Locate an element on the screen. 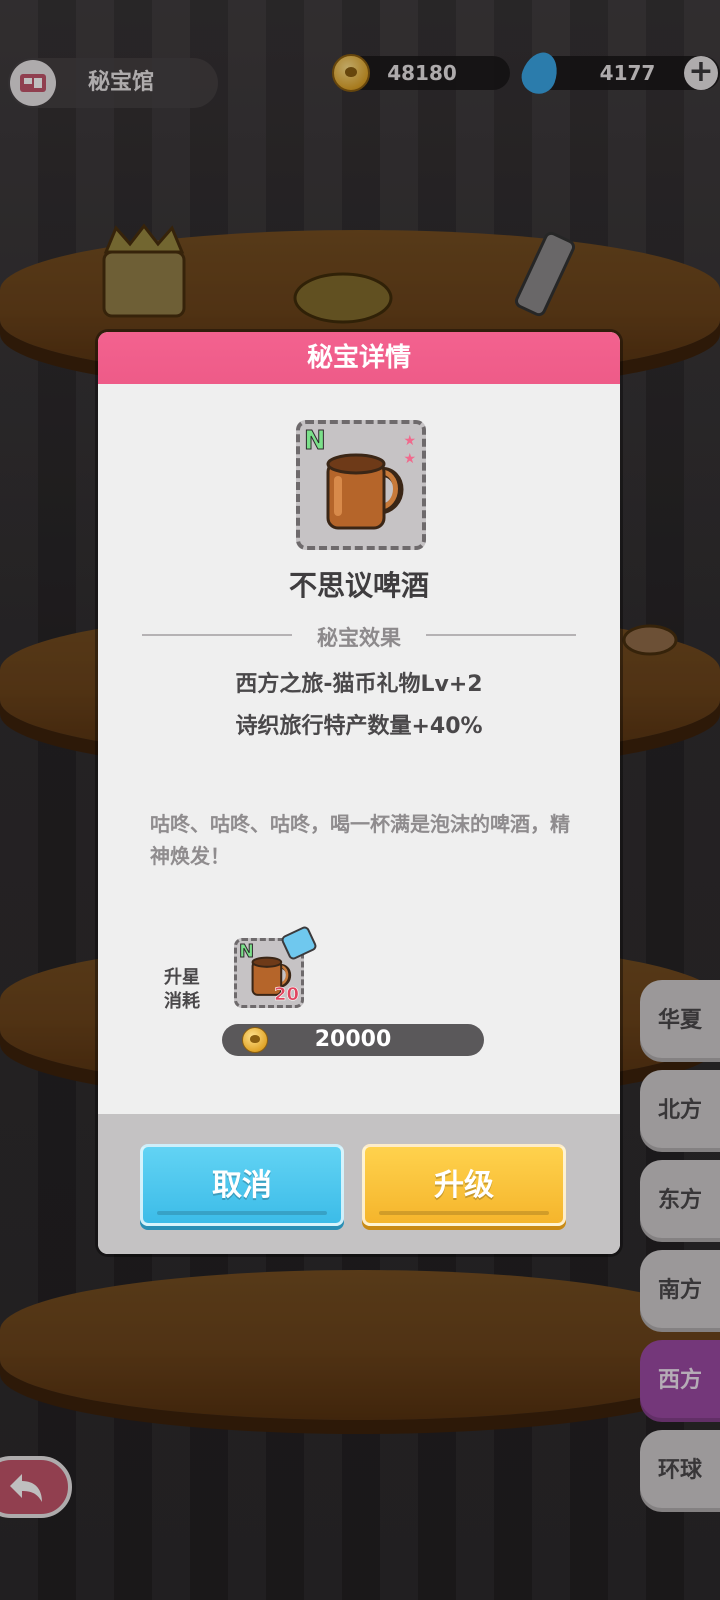 The width and height of the screenshot is (720, 1600). beer-mug-icon is located at coordinates (365, 491).